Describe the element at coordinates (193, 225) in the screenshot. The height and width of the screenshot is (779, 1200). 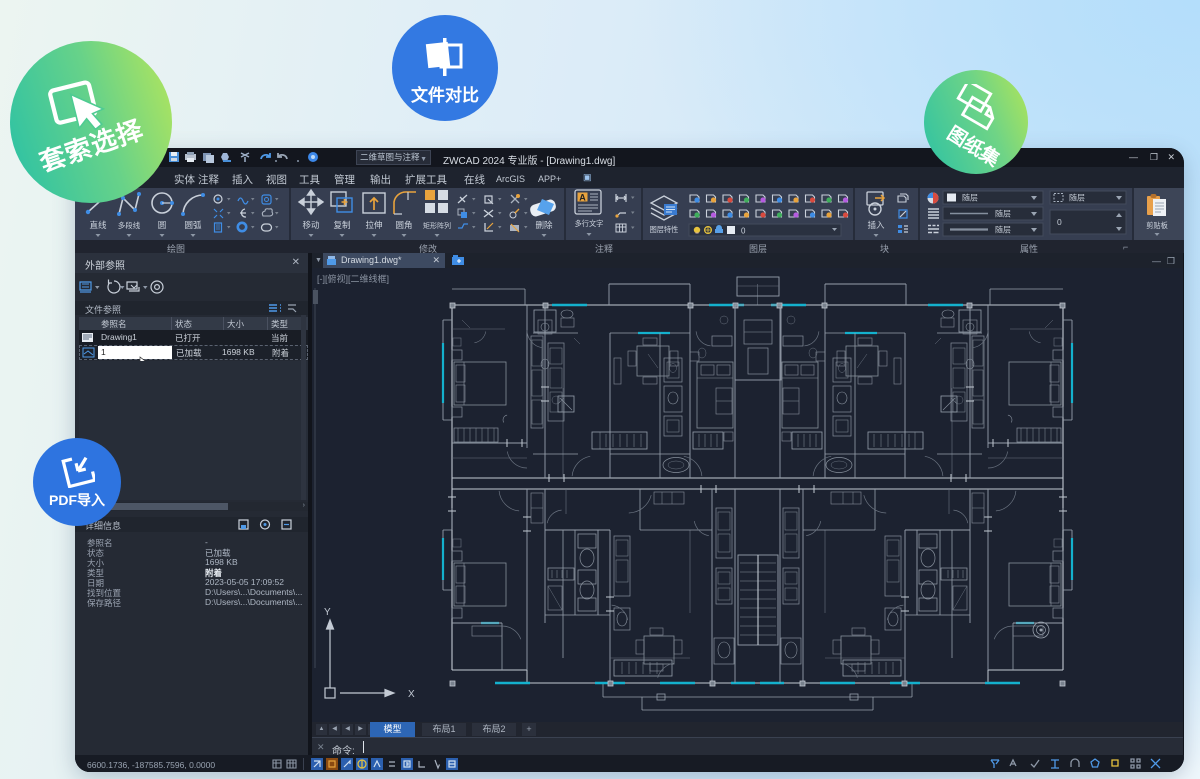
I see `svg-text: 圆弧` at that location.